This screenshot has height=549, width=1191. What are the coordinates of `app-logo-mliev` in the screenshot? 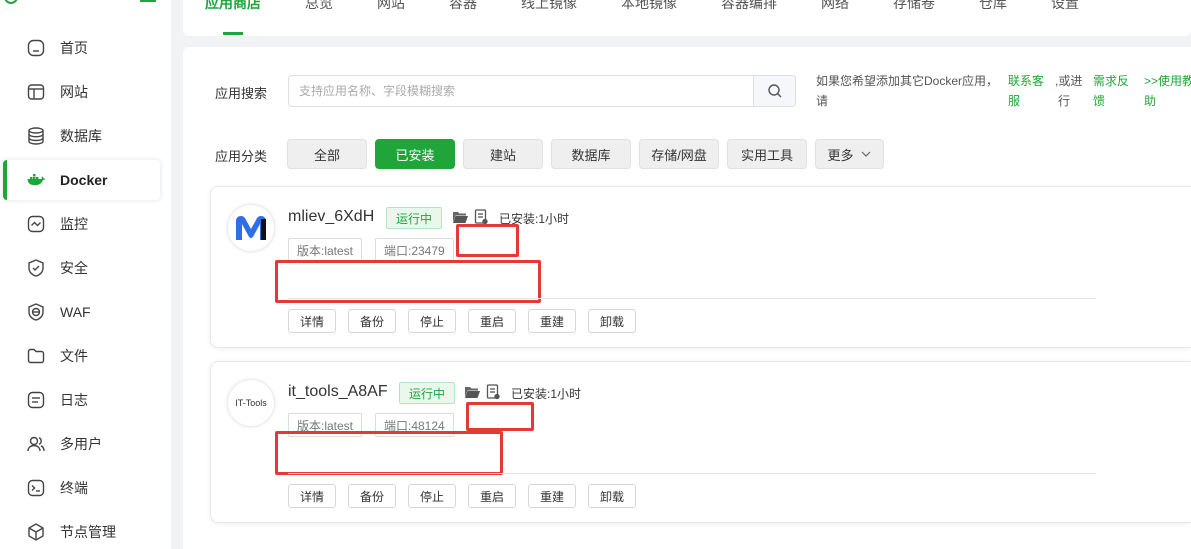 It's located at (251, 228).